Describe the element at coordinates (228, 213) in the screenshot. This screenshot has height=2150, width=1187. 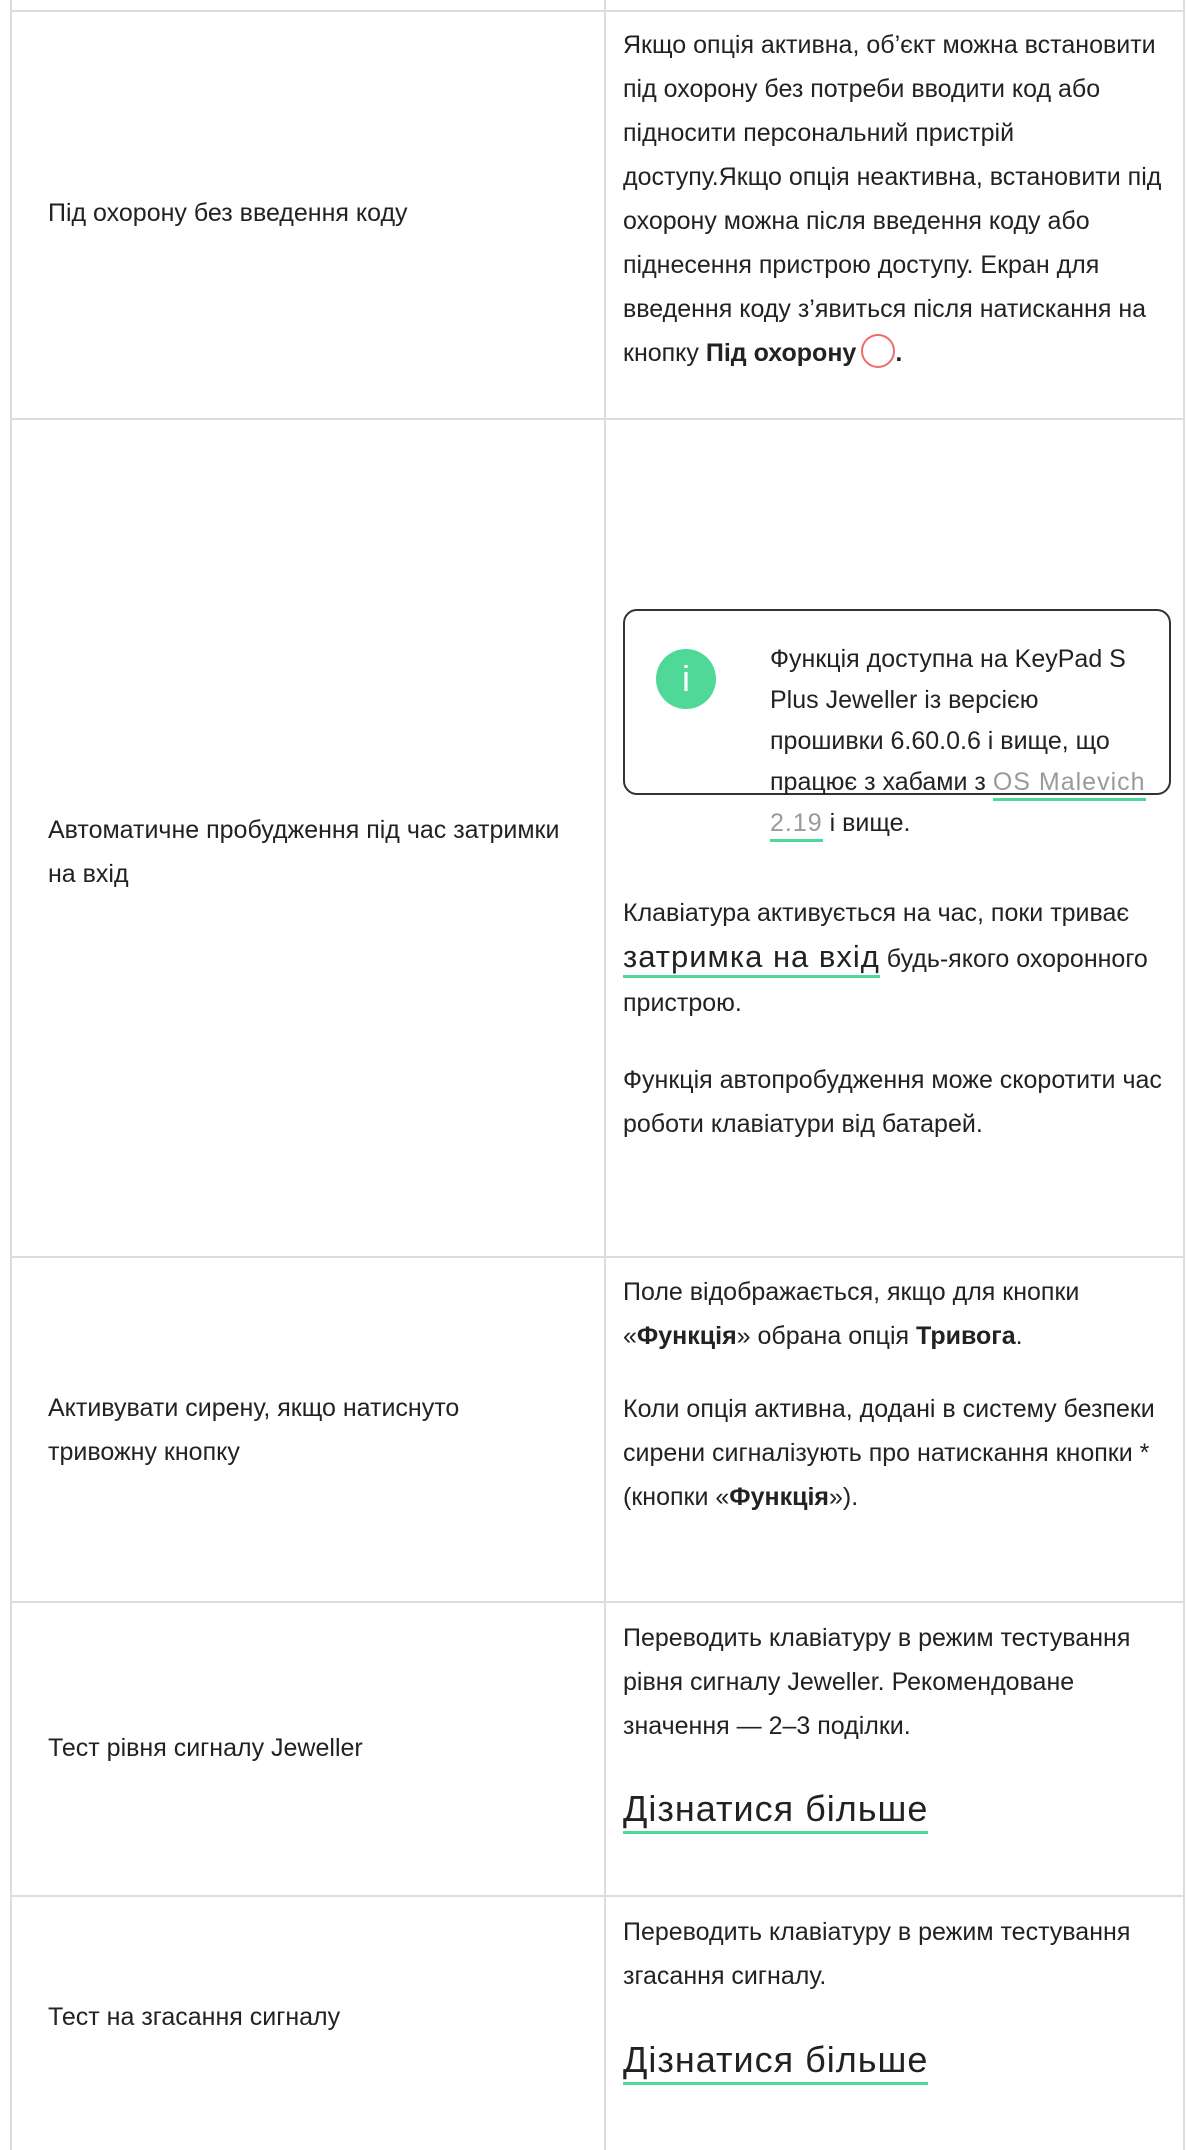
I see `setting-label-arm-without-code: Під охорону без введення коду` at that location.